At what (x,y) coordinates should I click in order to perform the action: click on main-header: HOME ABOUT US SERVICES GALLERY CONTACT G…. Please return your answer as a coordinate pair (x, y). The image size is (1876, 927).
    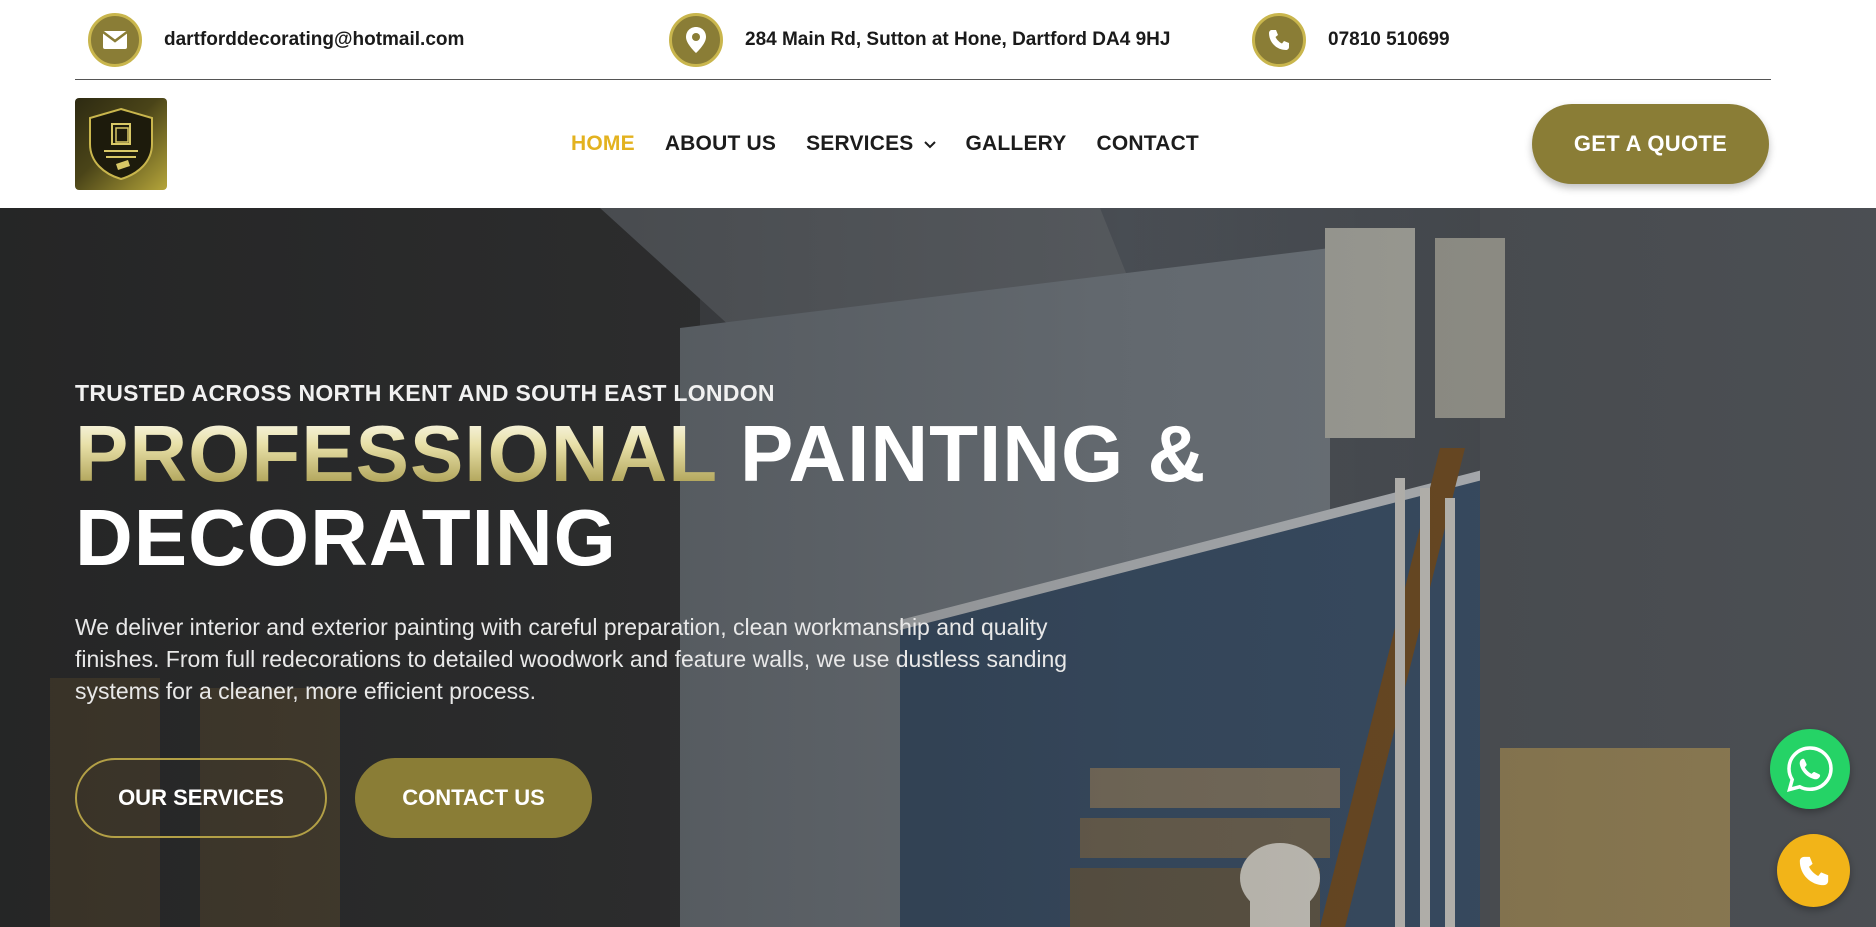
    Looking at the image, I should click on (938, 144).